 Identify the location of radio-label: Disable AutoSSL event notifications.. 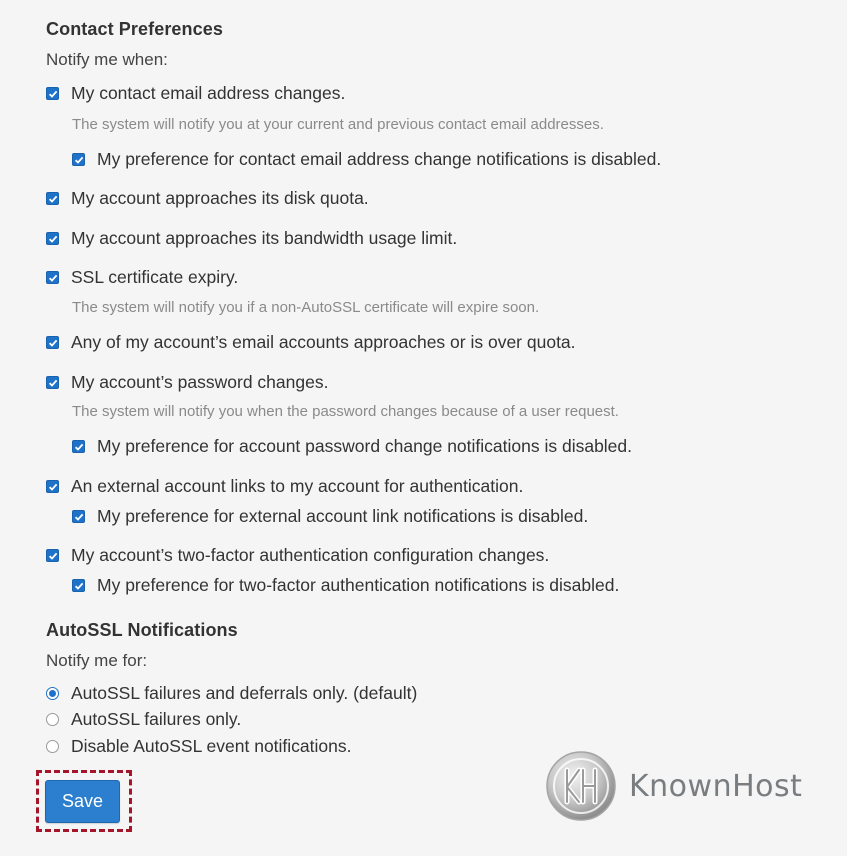
(211, 746).